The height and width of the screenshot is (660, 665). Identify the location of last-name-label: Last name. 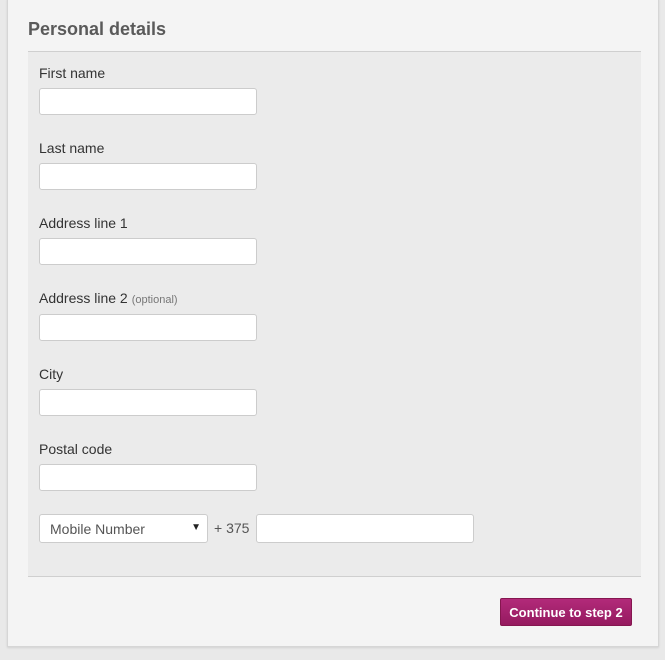
(72, 148).